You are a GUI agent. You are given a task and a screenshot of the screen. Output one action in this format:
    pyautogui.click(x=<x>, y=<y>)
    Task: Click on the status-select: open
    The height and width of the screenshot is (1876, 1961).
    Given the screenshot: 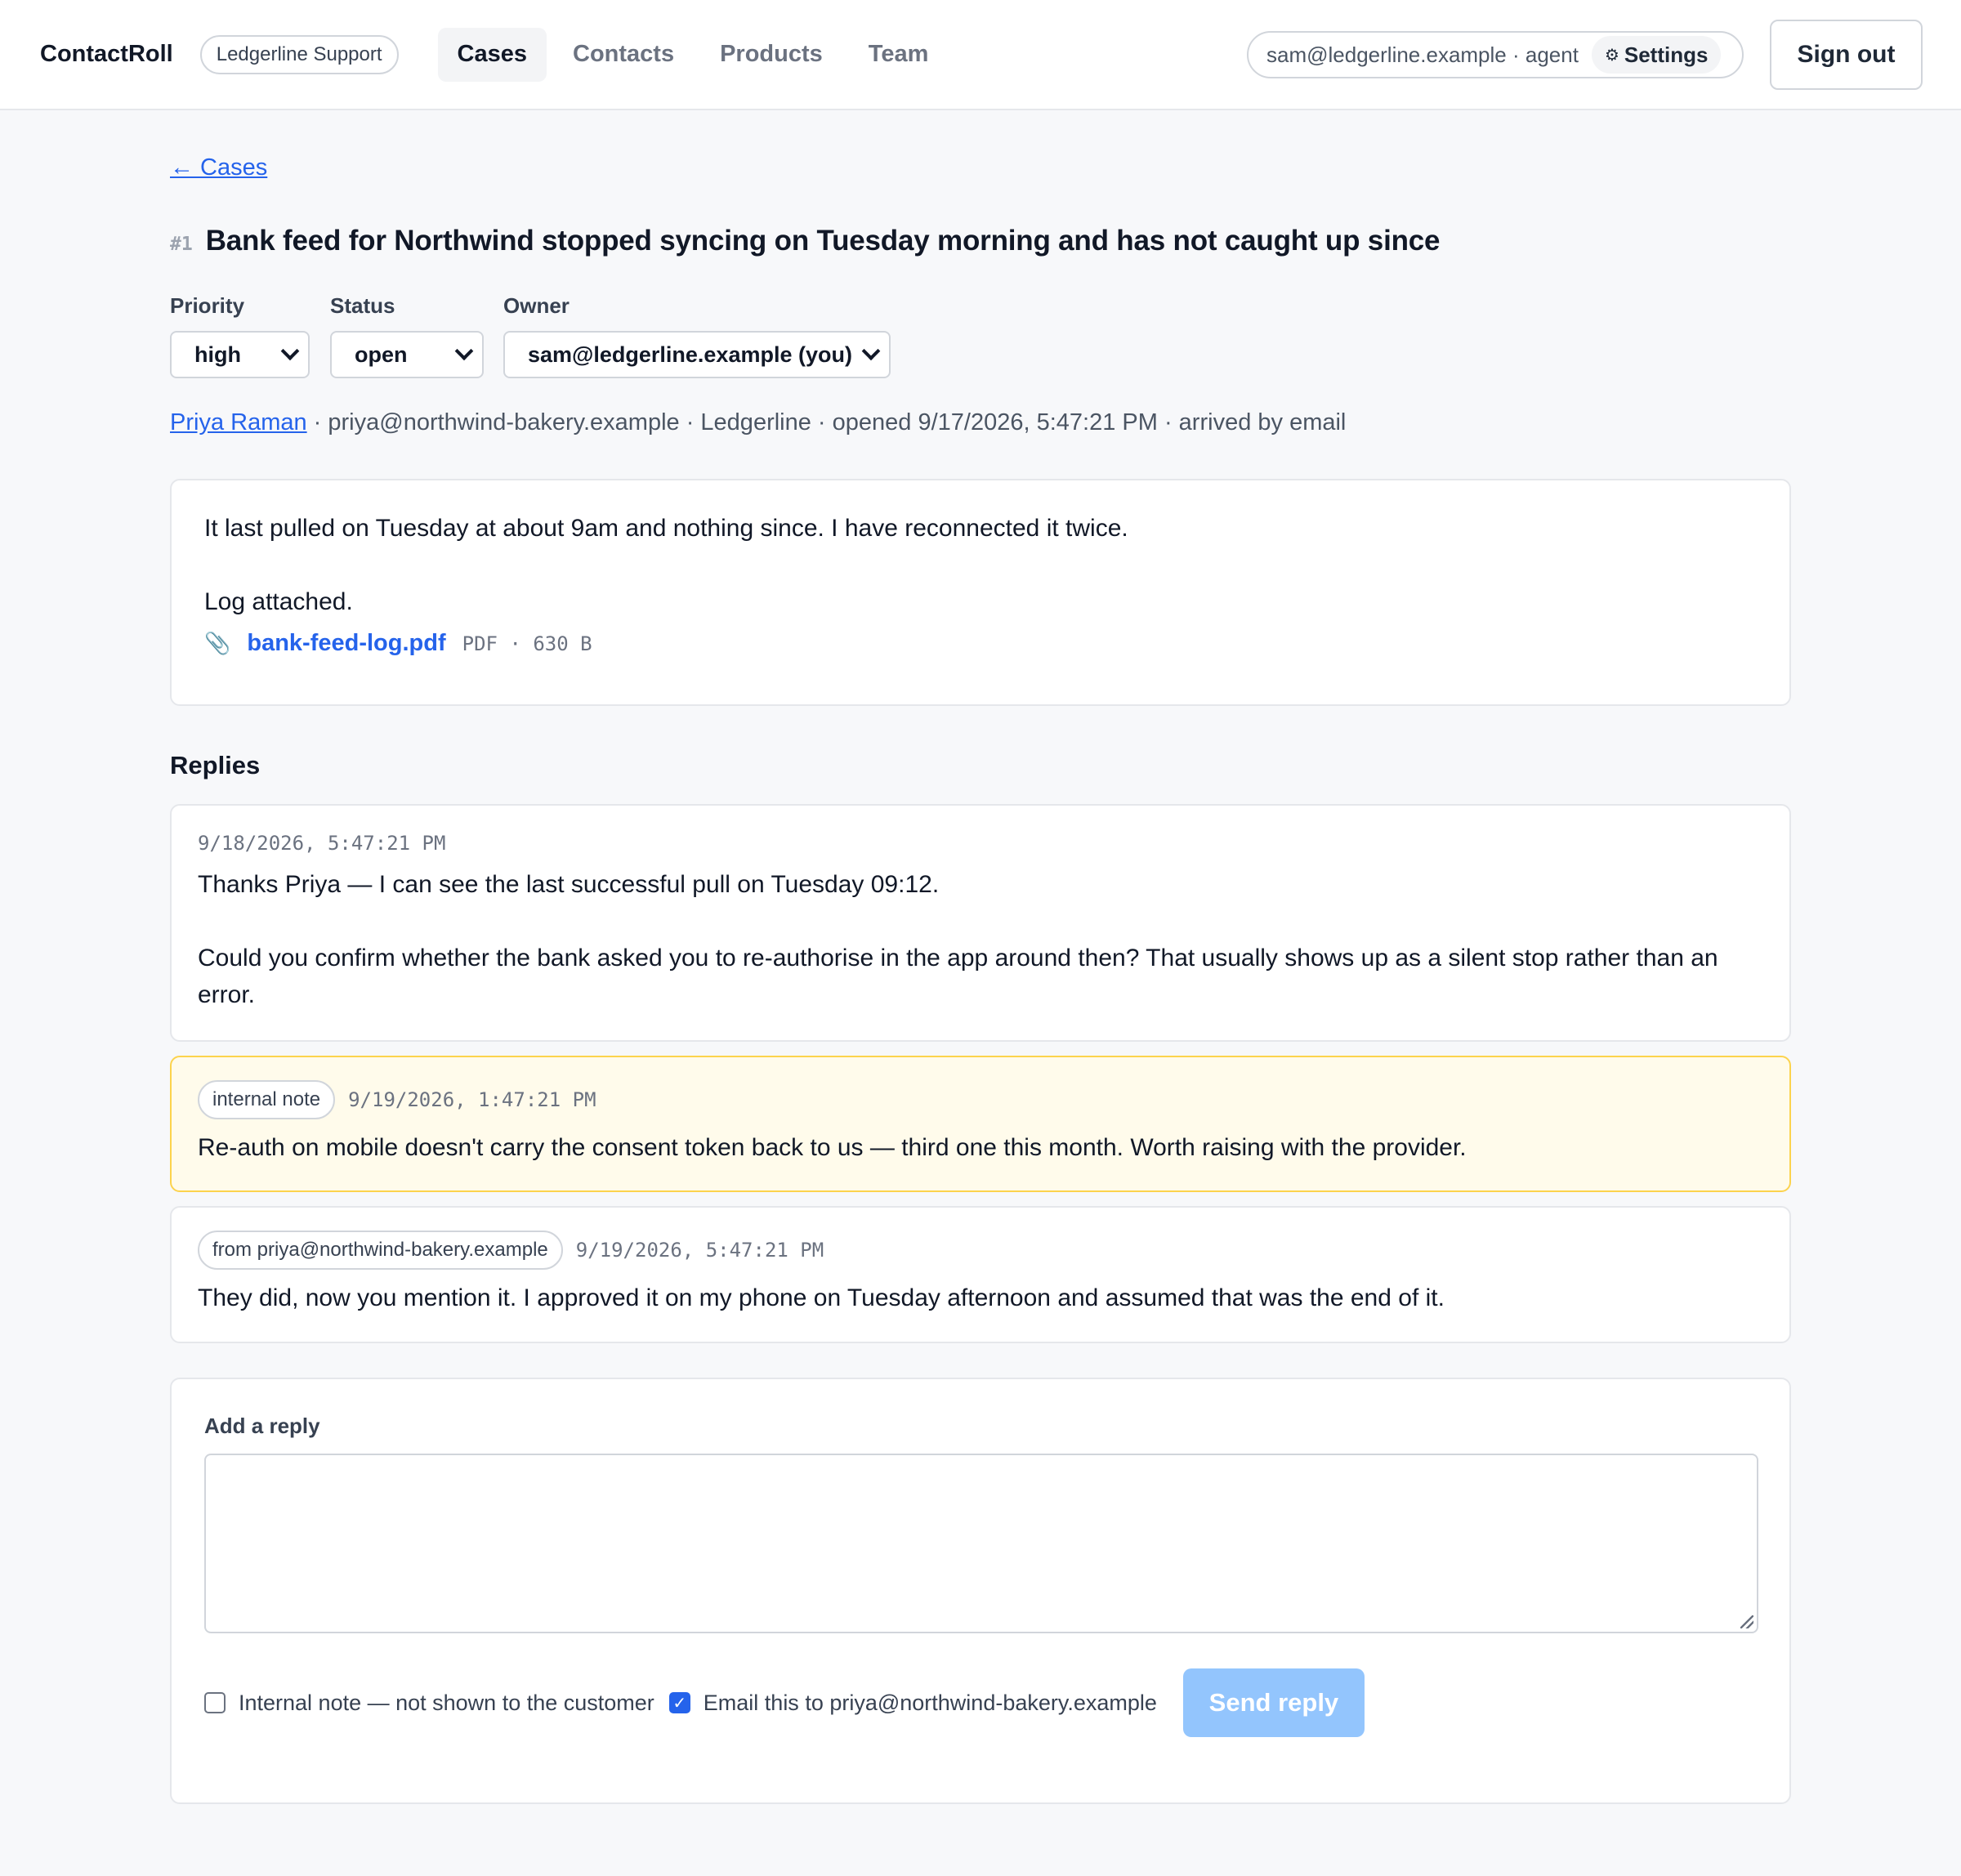 What is the action you would take?
    pyautogui.click(x=407, y=354)
    